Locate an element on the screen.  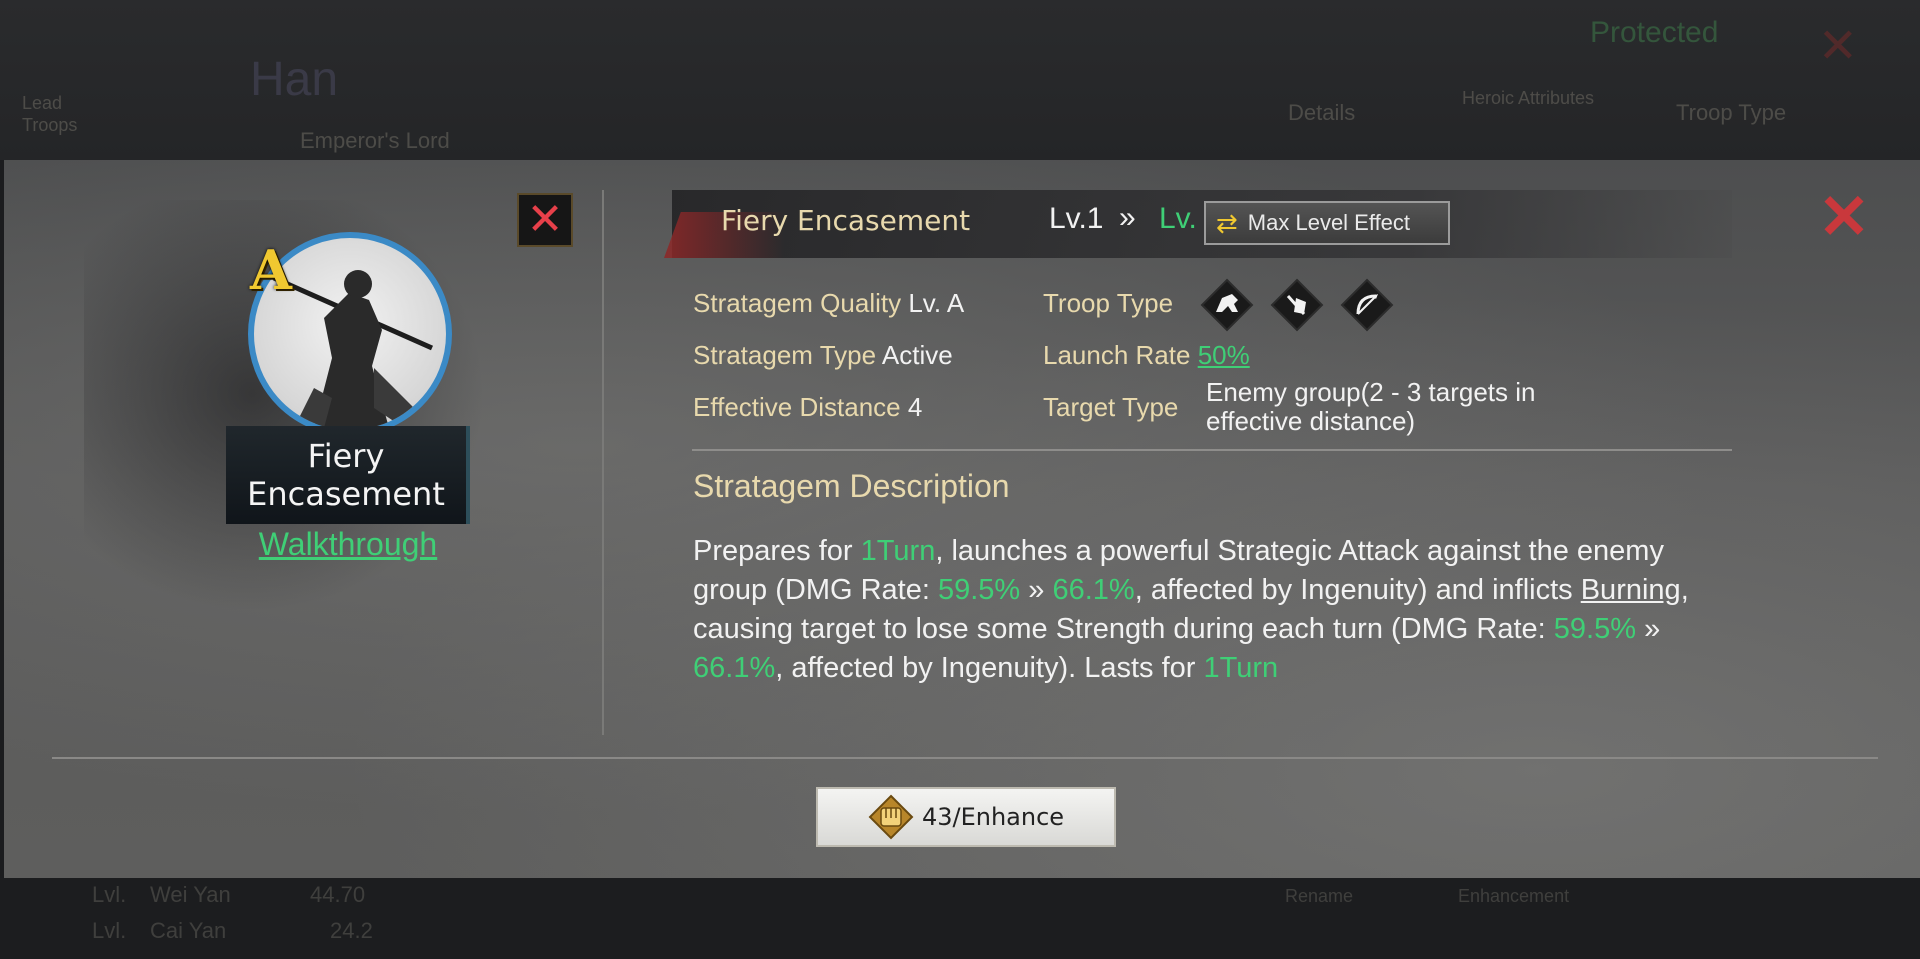
level-next: Lv. is located at coordinates (1178, 218).